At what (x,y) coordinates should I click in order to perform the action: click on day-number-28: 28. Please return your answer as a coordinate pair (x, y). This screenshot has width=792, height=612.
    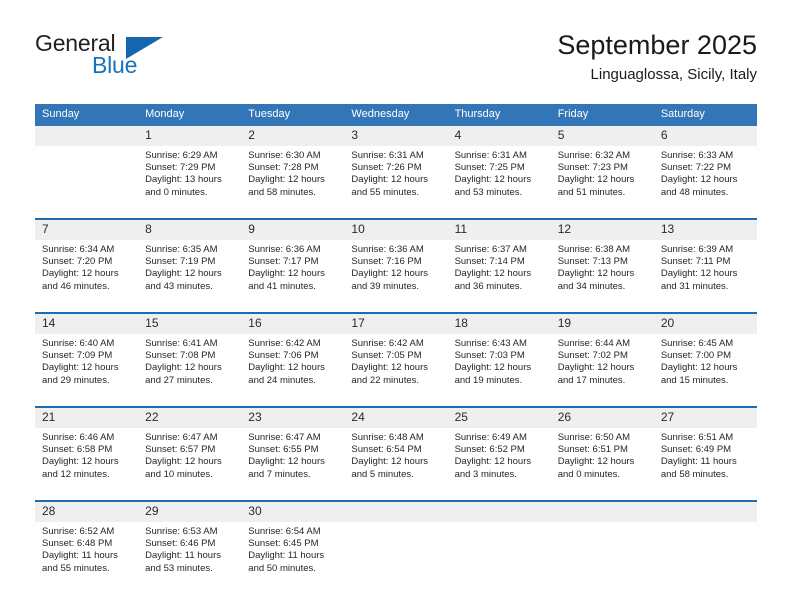
    Looking at the image, I should click on (87, 512).